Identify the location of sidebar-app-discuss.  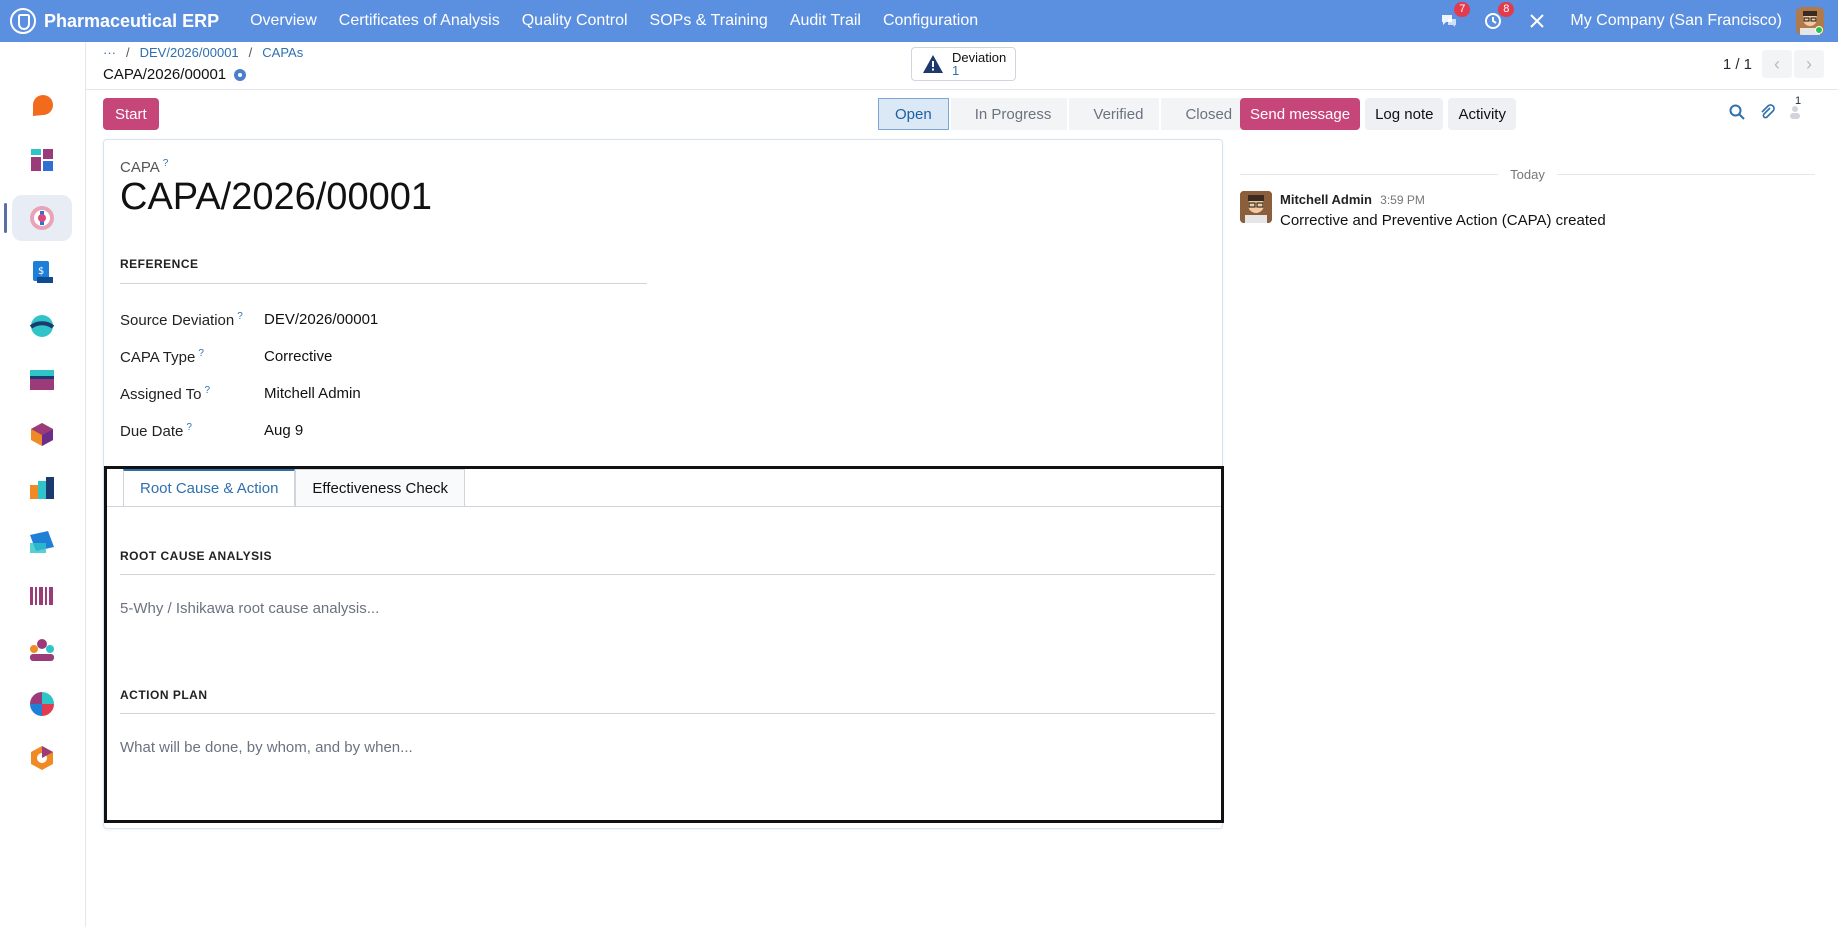
(42, 105).